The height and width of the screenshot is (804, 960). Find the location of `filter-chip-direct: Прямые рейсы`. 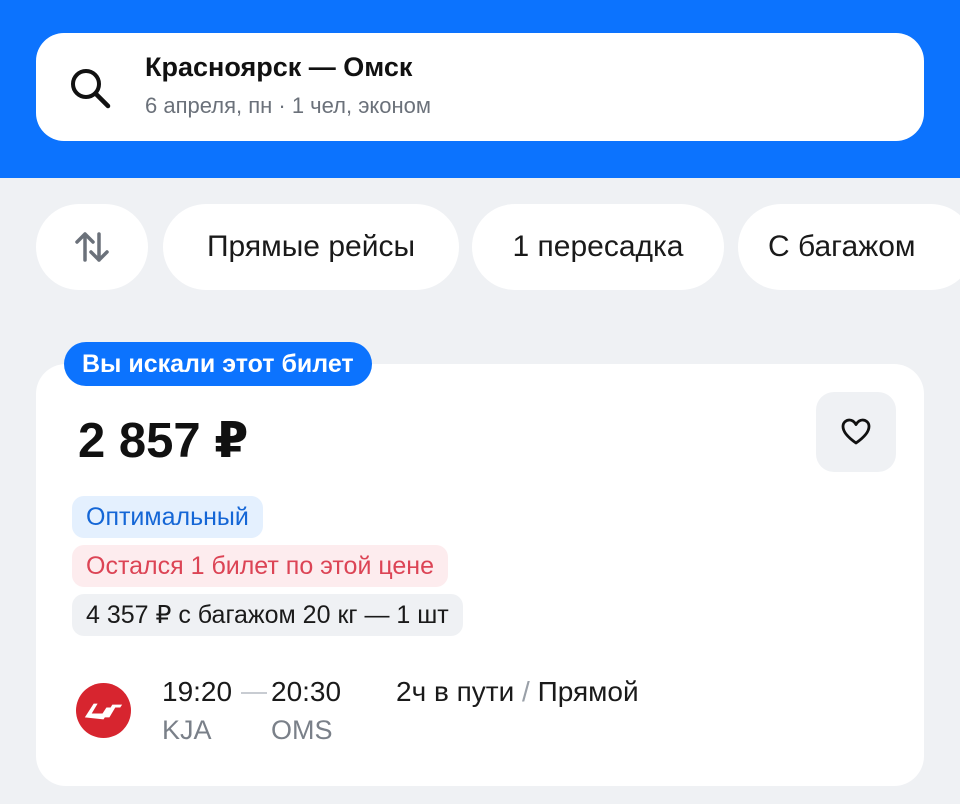

filter-chip-direct: Прямые рейсы is located at coordinates (311, 247).